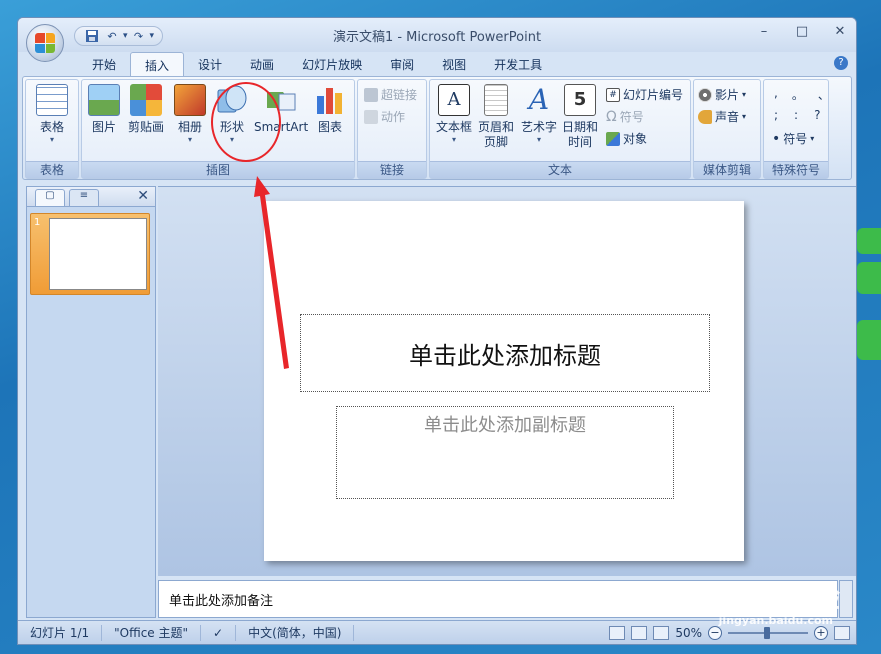 The height and width of the screenshot is (654, 881). Describe the element at coordinates (91, 402) in the screenshot. I see `slides-pane: ▢ ≡ ✕ 1` at that location.